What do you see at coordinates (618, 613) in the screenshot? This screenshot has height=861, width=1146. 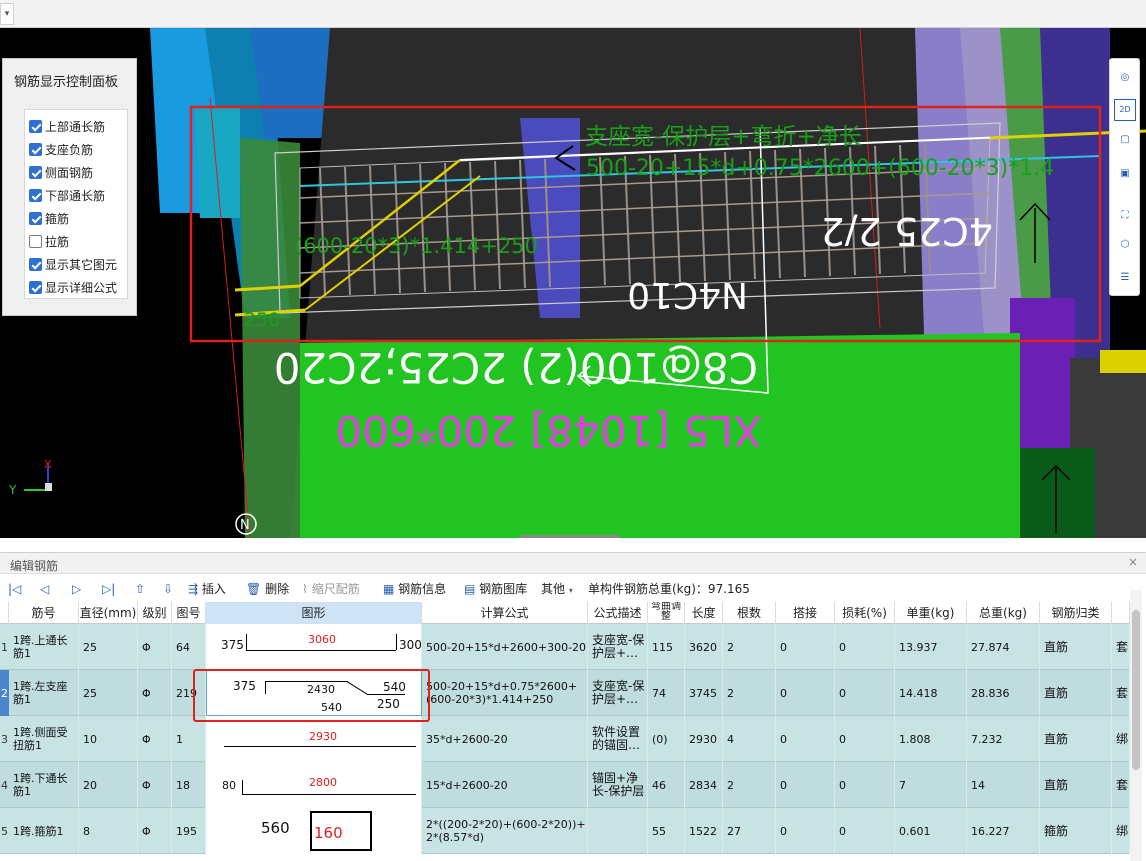 I see `col-desc: 公式描述` at bounding box center [618, 613].